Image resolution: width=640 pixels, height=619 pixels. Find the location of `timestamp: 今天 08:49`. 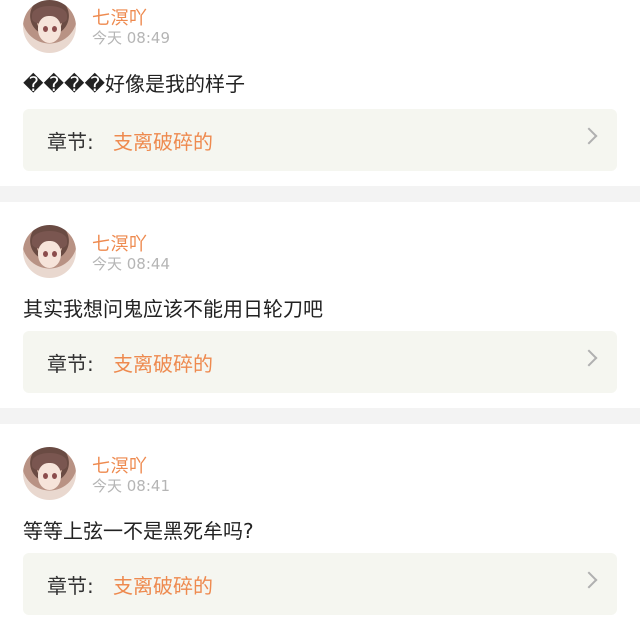

timestamp: 今天 08:49 is located at coordinates (131, 38).